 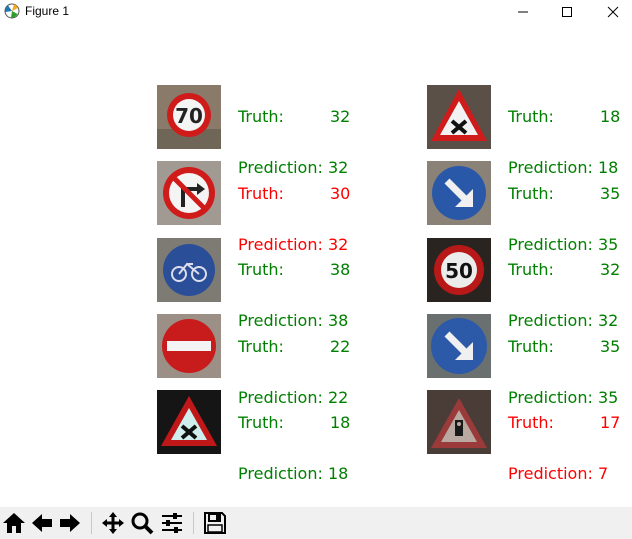 I want to click on configure-subplots-icon, so click(x=172, y=523).